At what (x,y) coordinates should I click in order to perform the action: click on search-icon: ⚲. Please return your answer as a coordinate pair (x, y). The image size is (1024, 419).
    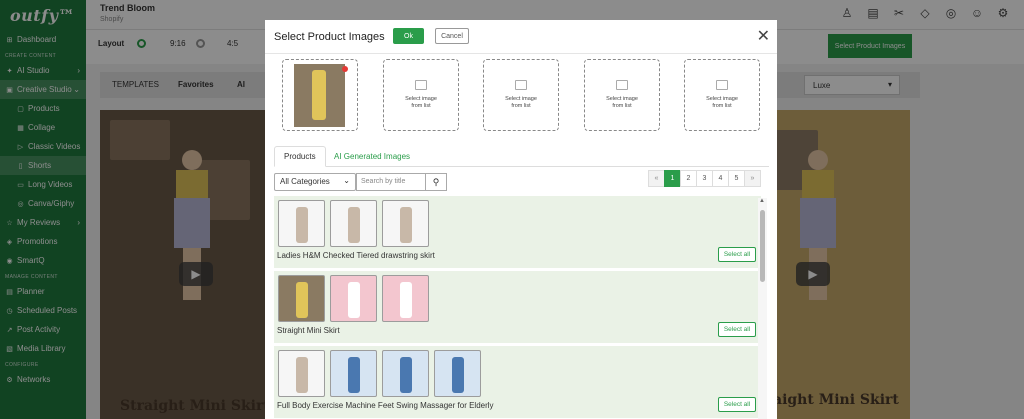
    Looking at the image, I should click on (436, 182).